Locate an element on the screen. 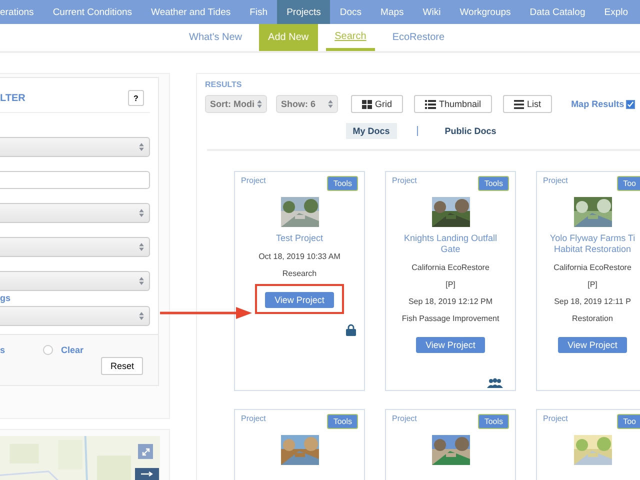  sort-select: Sort: Modi is located at coordinates (236, 104).